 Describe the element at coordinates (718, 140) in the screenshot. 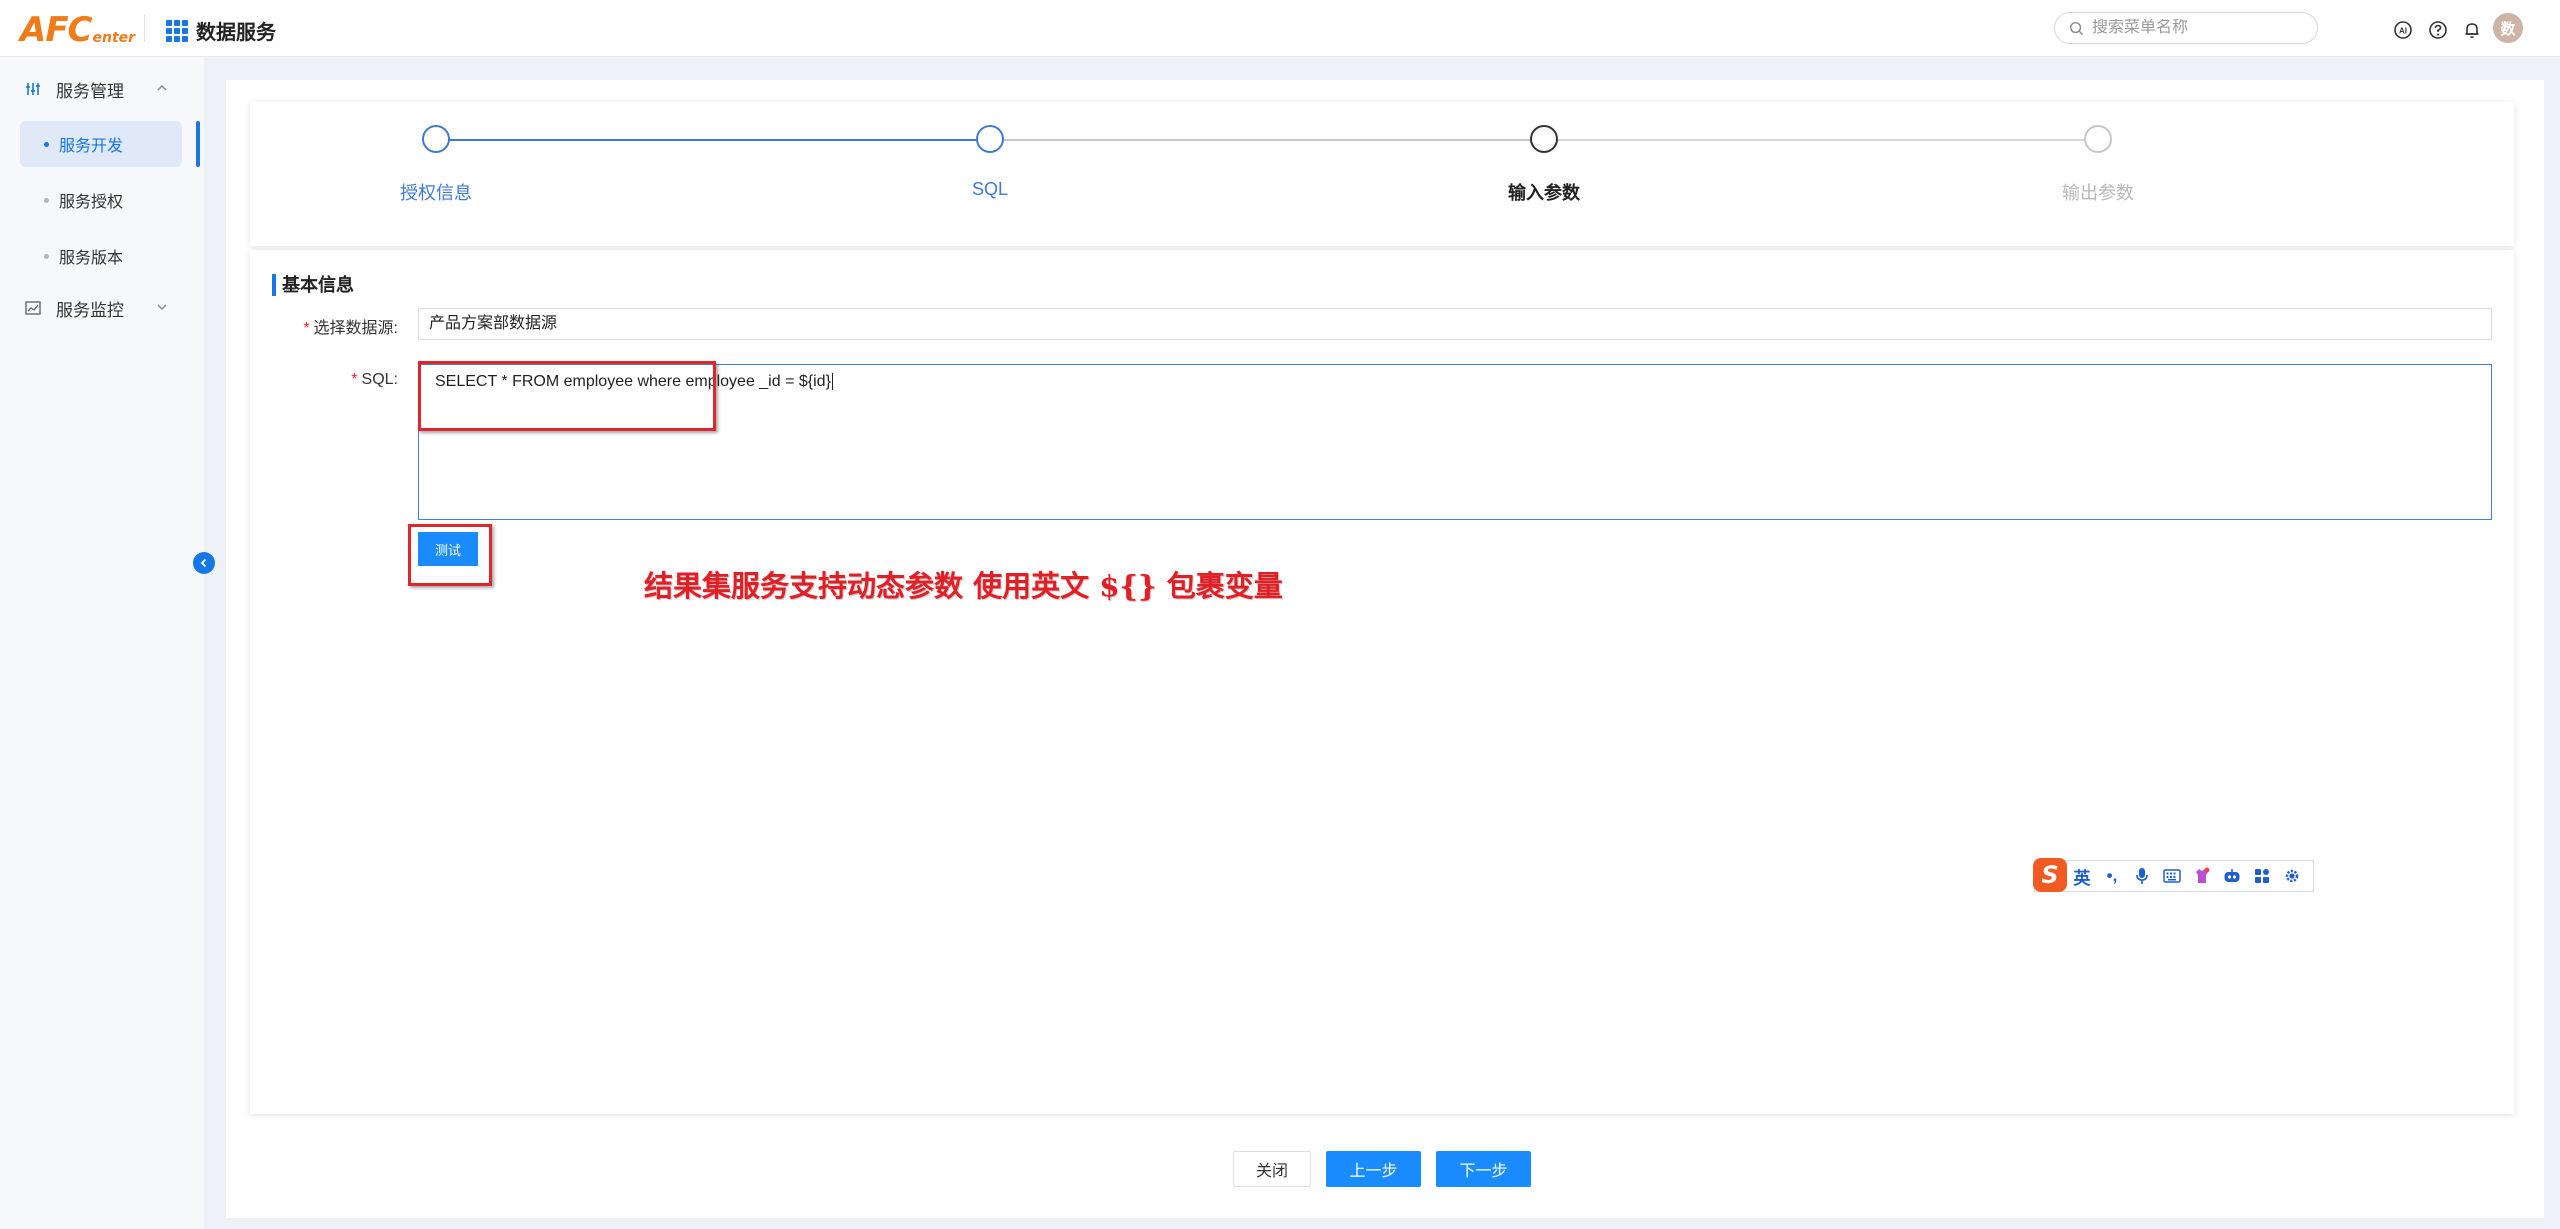

I see `step-connector-done` at that location.